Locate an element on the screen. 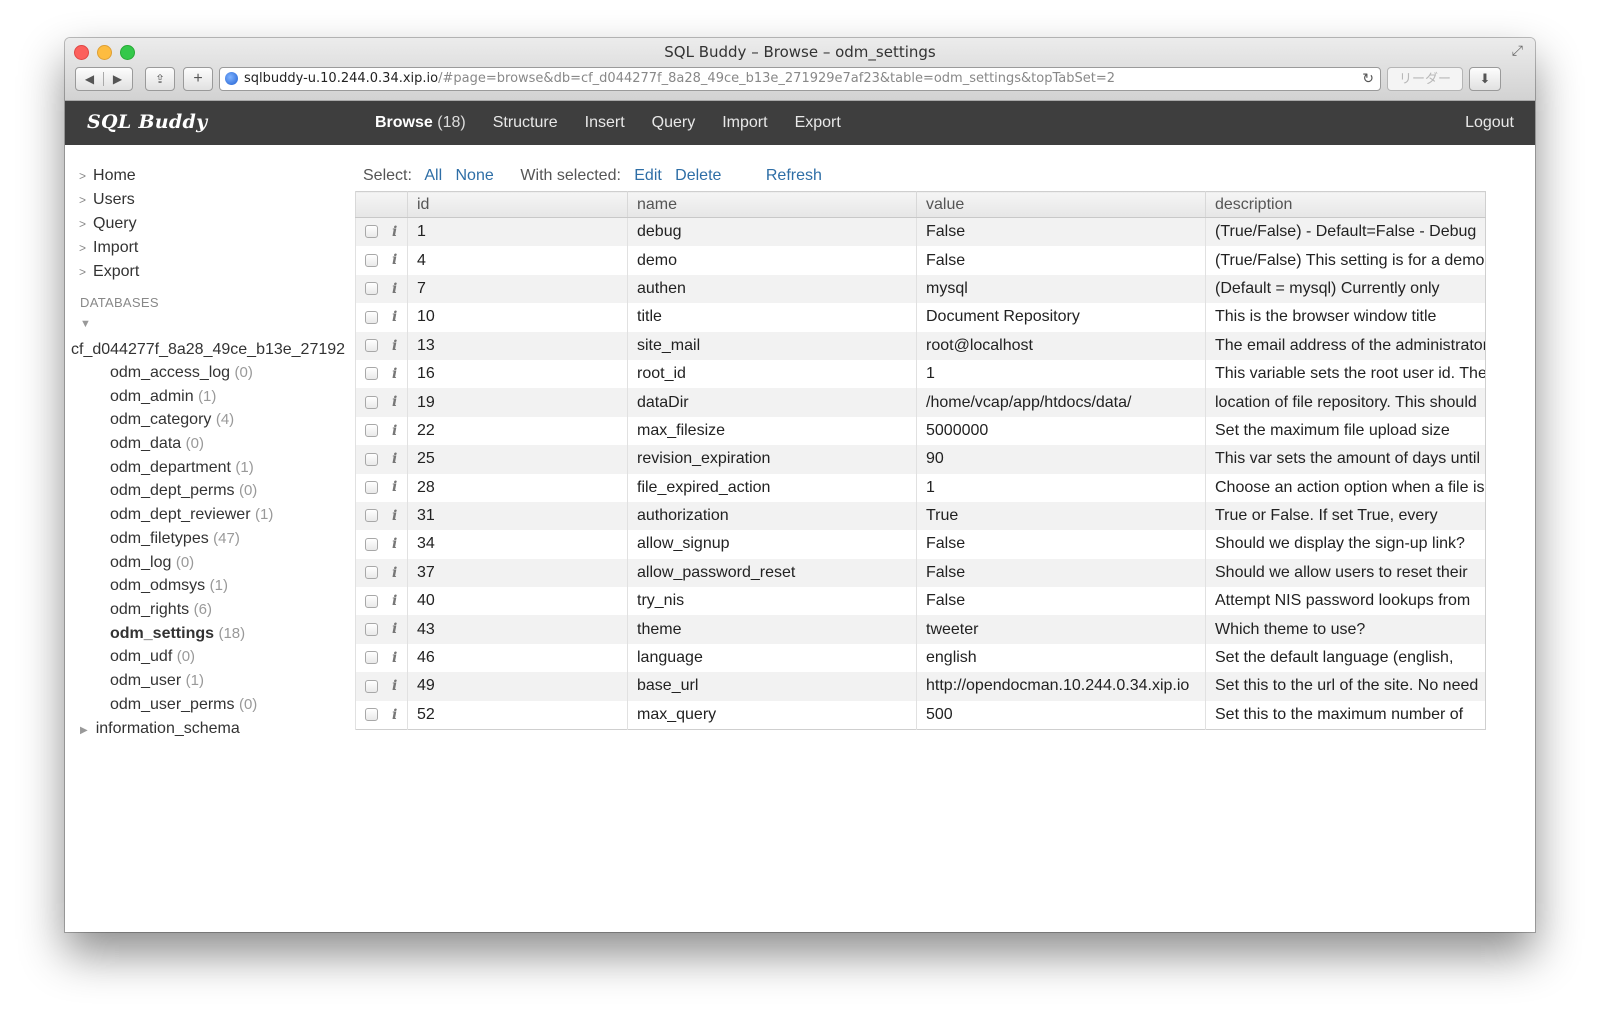  sidebar-table-odm-admin: odm_admin (1) is located at coordinates (191, 400).